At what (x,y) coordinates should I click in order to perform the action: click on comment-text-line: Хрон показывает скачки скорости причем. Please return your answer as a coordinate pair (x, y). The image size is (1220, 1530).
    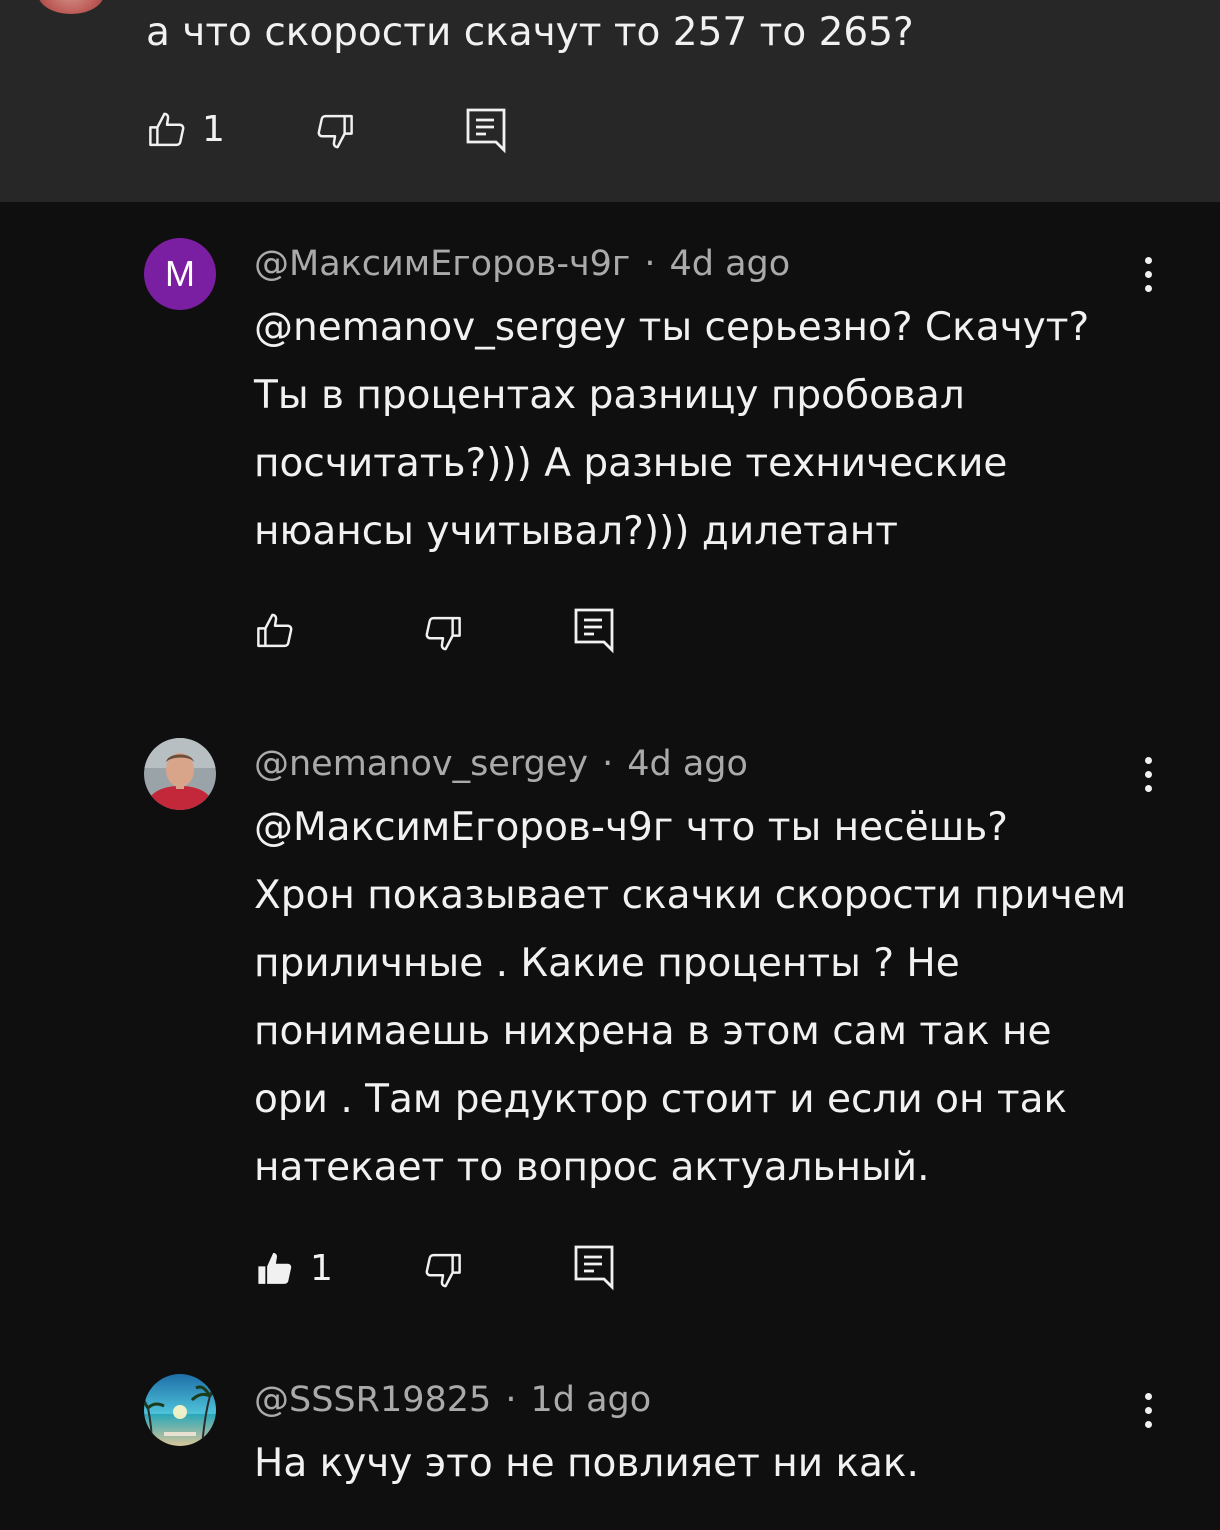
    Looking at the image, I should click on (690, 895).